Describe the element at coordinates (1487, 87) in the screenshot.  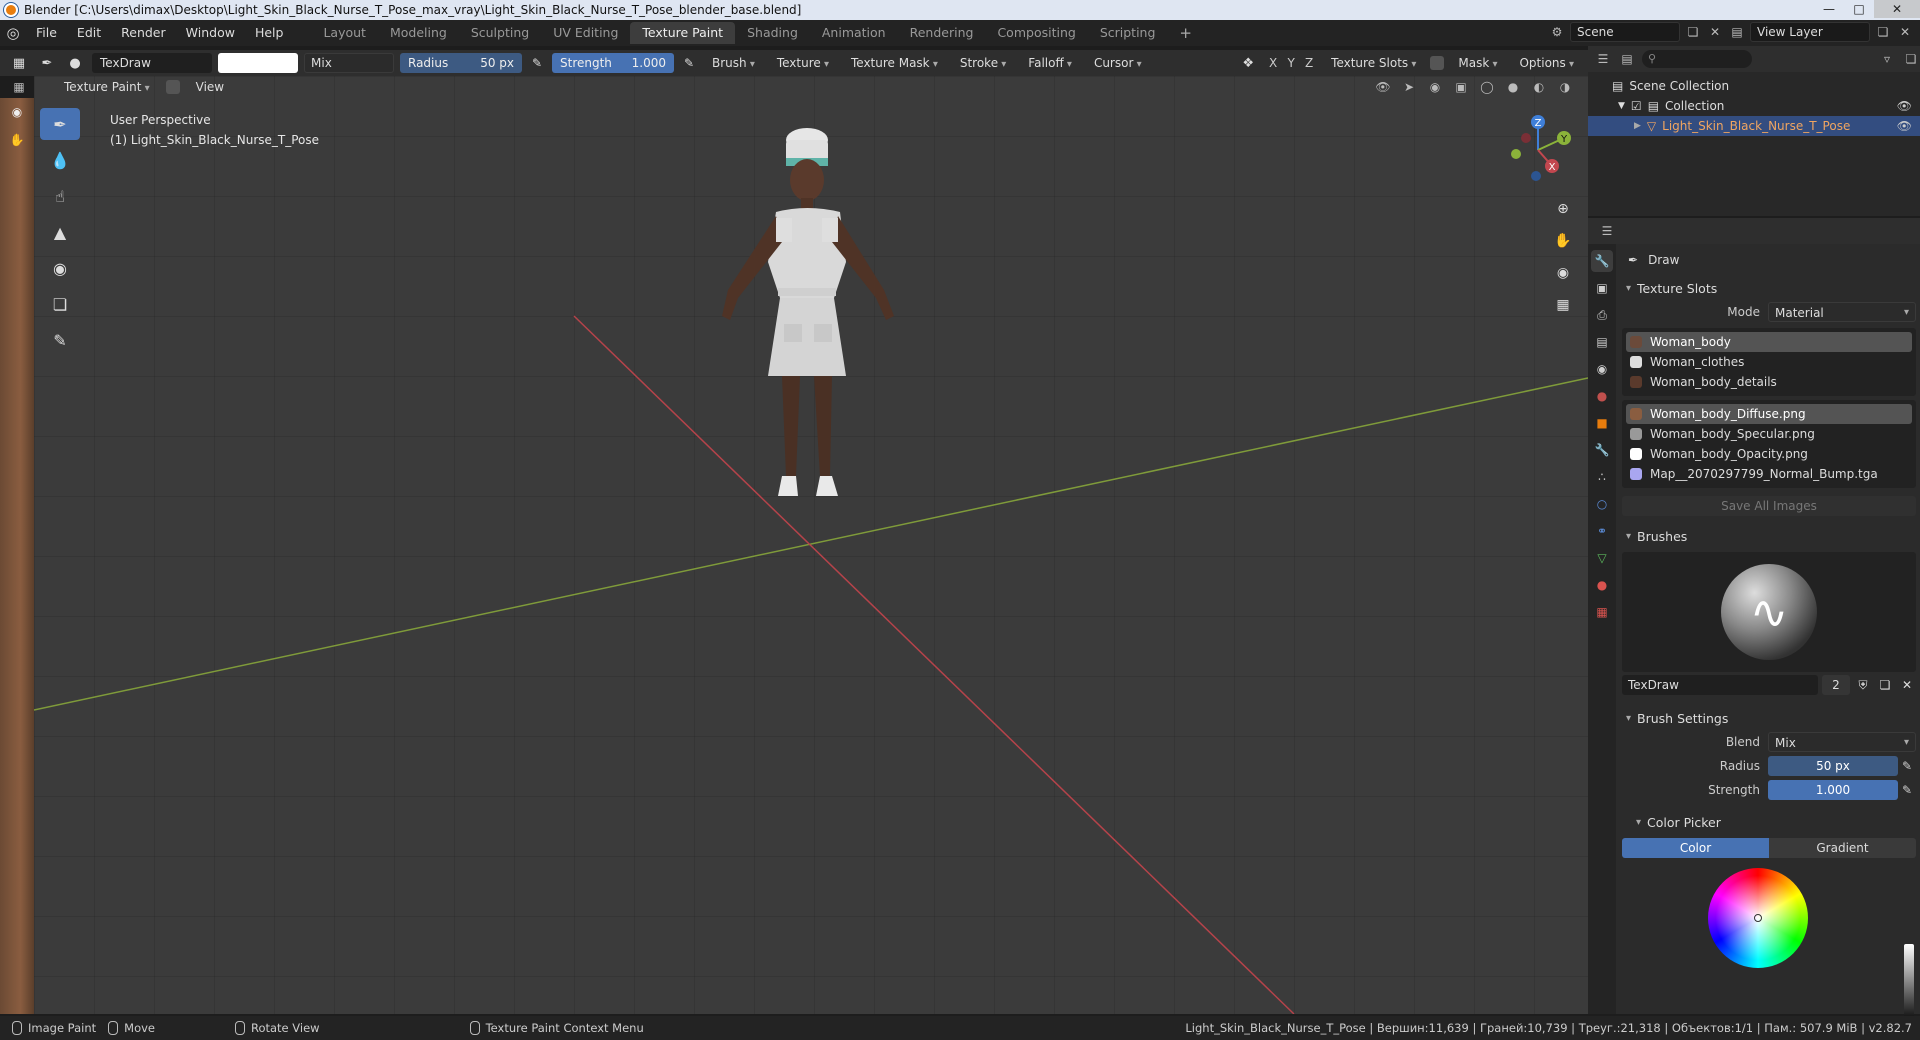
I see `wireframe-shading-icon: ◯` at that location.